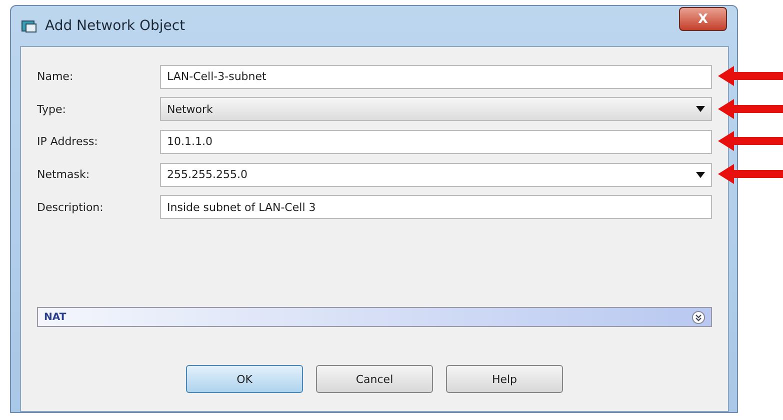 The height and width of the screenshot is (420, 783). What do you see at coordinates (29, 26) in the screenshot?
I see `network-icon` at bounding box center [29, 26].